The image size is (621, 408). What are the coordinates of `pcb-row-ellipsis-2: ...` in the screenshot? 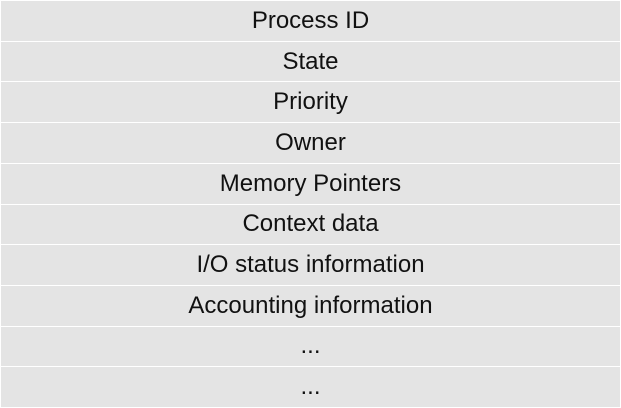 It's located at (310, 387).